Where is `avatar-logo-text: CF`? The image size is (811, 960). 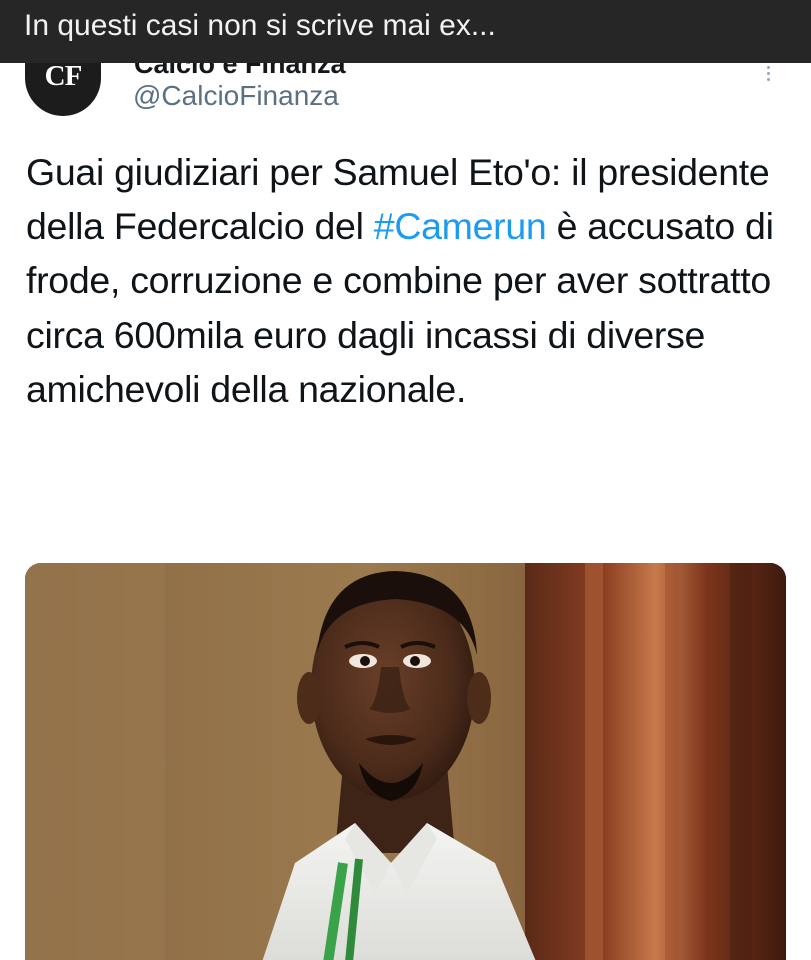 avatar-logo-text: CF is located at coordinates (63, 76).